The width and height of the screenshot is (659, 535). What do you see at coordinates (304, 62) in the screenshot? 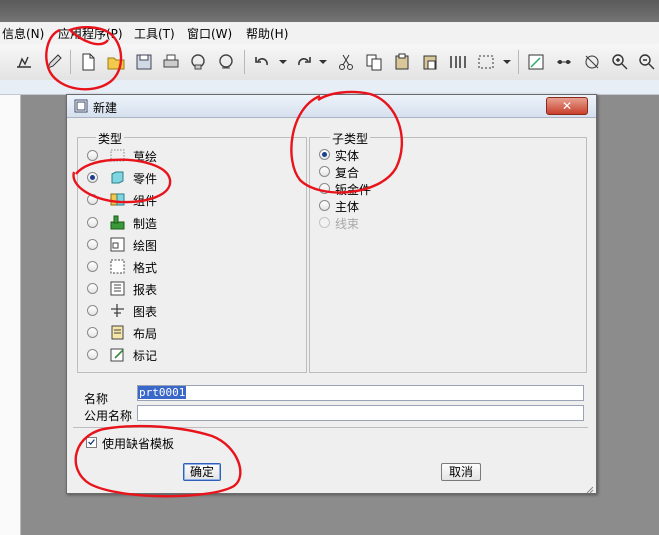
I see `redo-icon` at bounding box center [304, 62].